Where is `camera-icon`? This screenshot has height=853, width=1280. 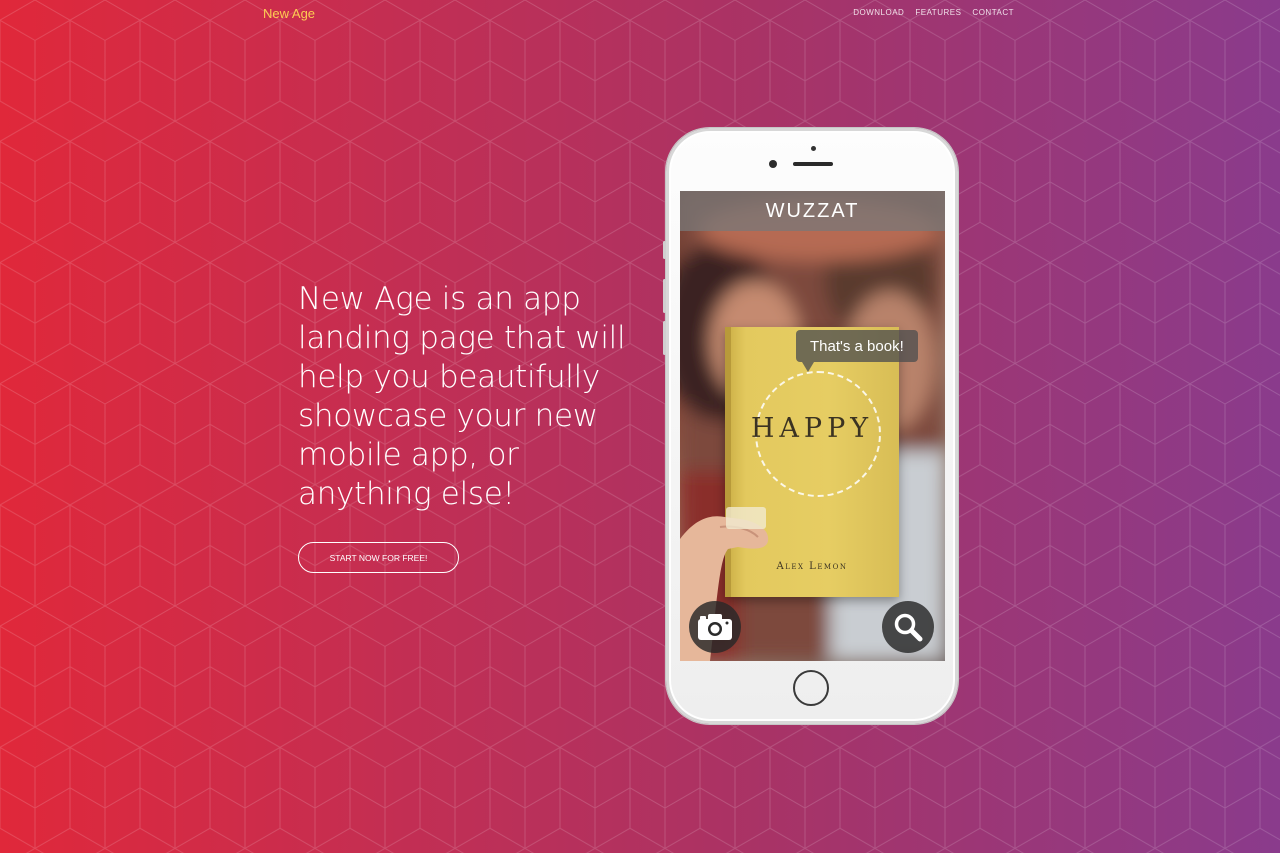
camera-icon is located at coordinates (715, 627).